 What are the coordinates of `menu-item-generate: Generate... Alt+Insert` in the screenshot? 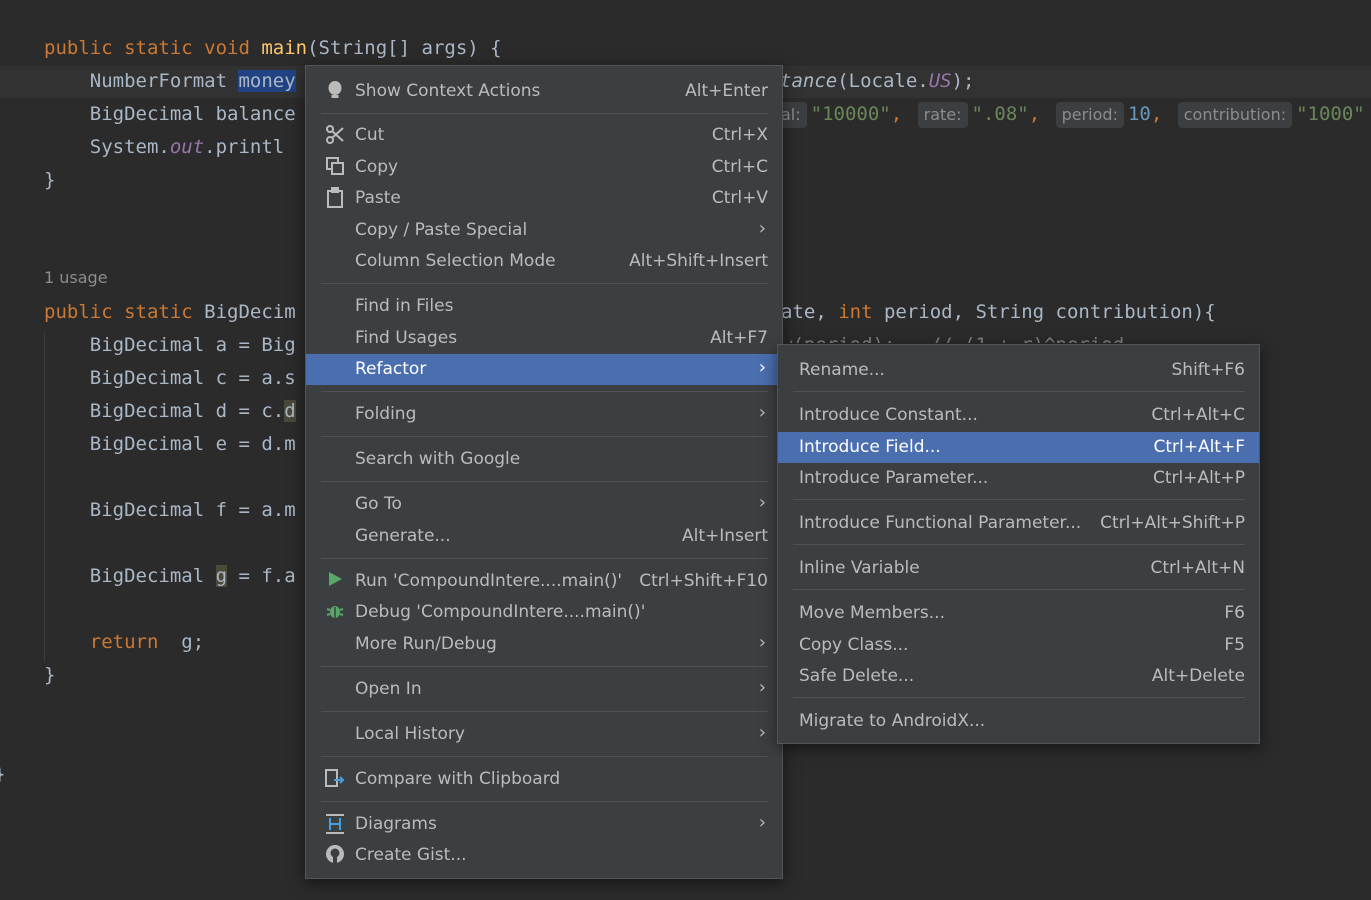 It's located at (544, 536).